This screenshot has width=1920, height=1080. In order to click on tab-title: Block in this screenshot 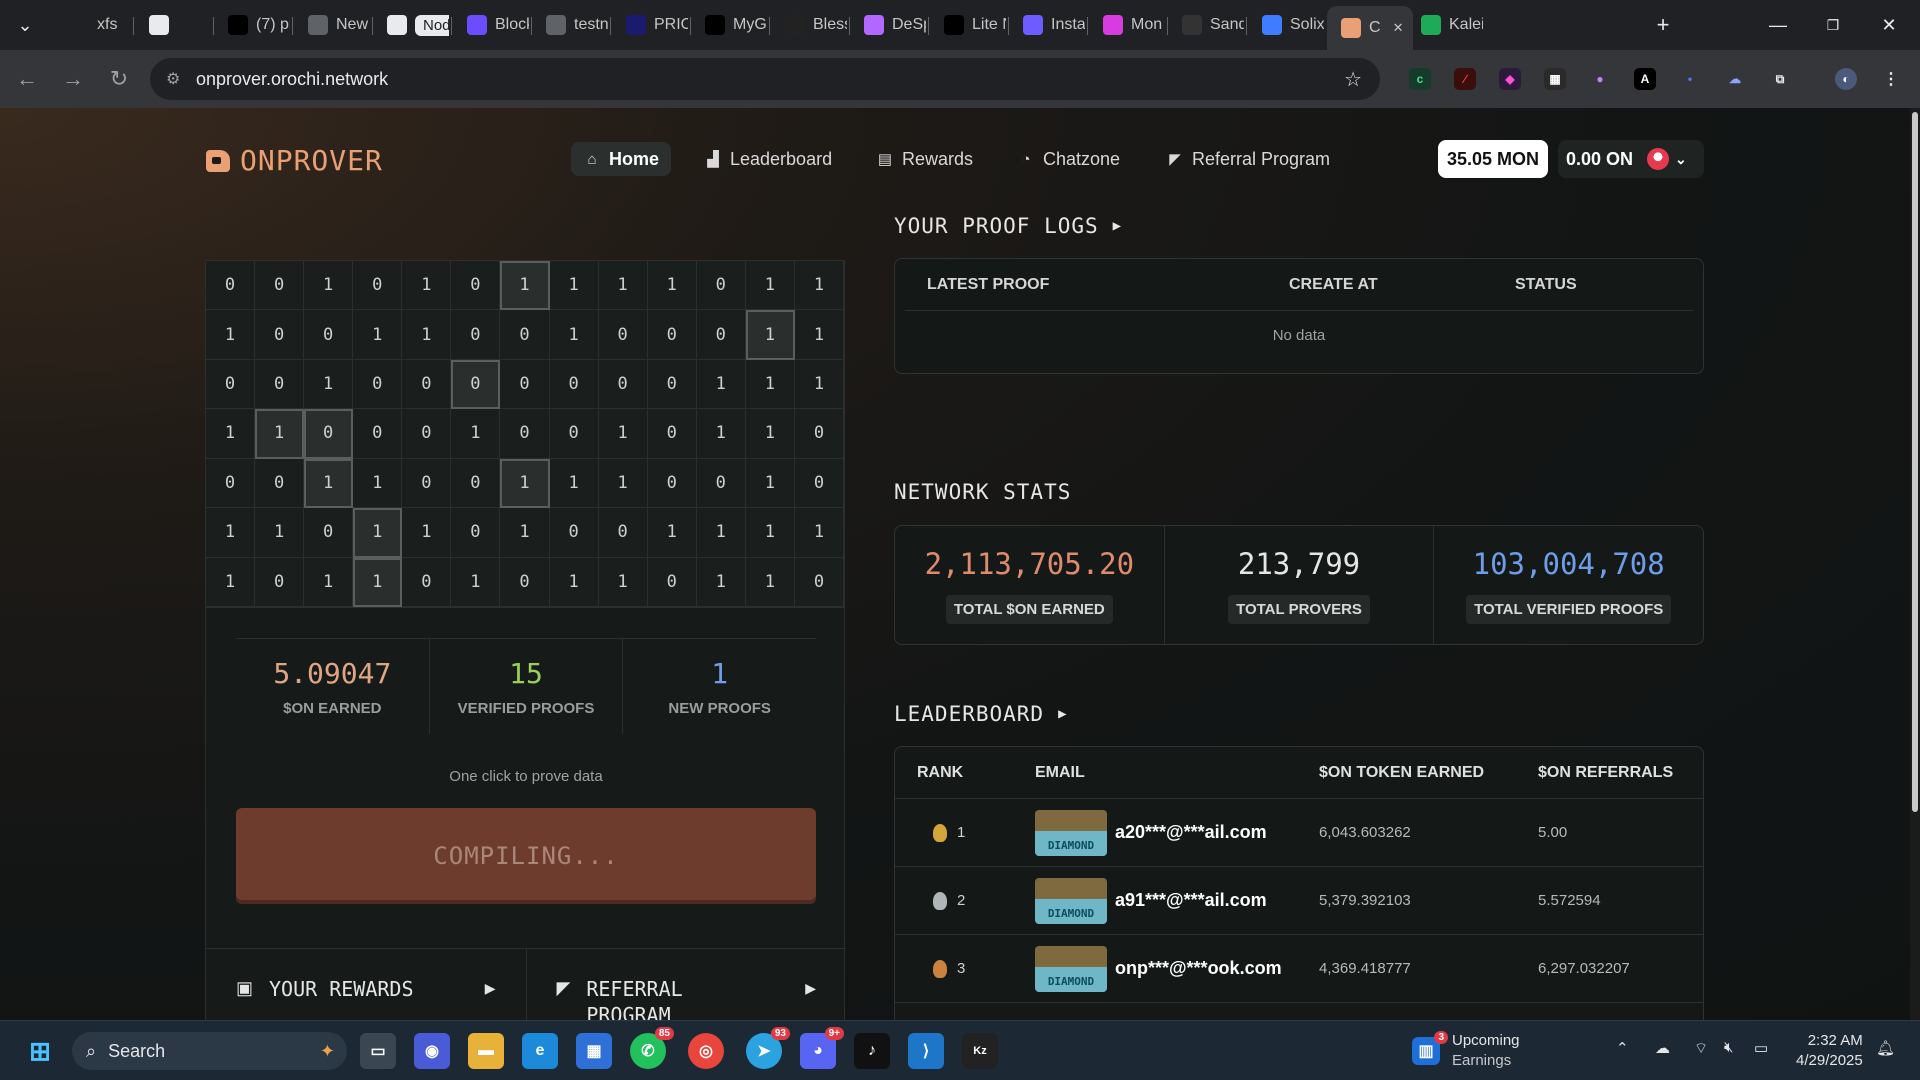, I will do `click(512, 24)`.